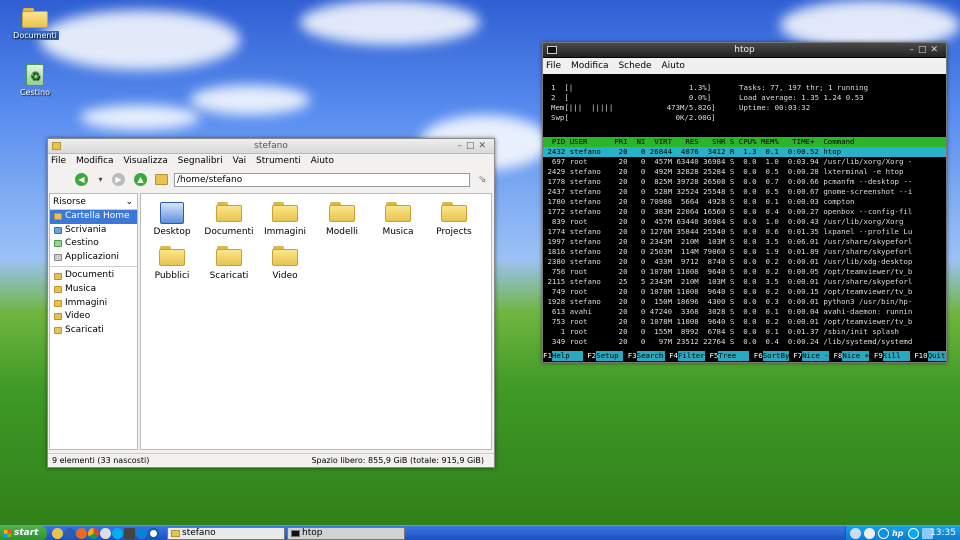  Describe the element at coordinates (771, 356) in the screenshot. I see `fkey-sortby: F6SortBy` at that location.